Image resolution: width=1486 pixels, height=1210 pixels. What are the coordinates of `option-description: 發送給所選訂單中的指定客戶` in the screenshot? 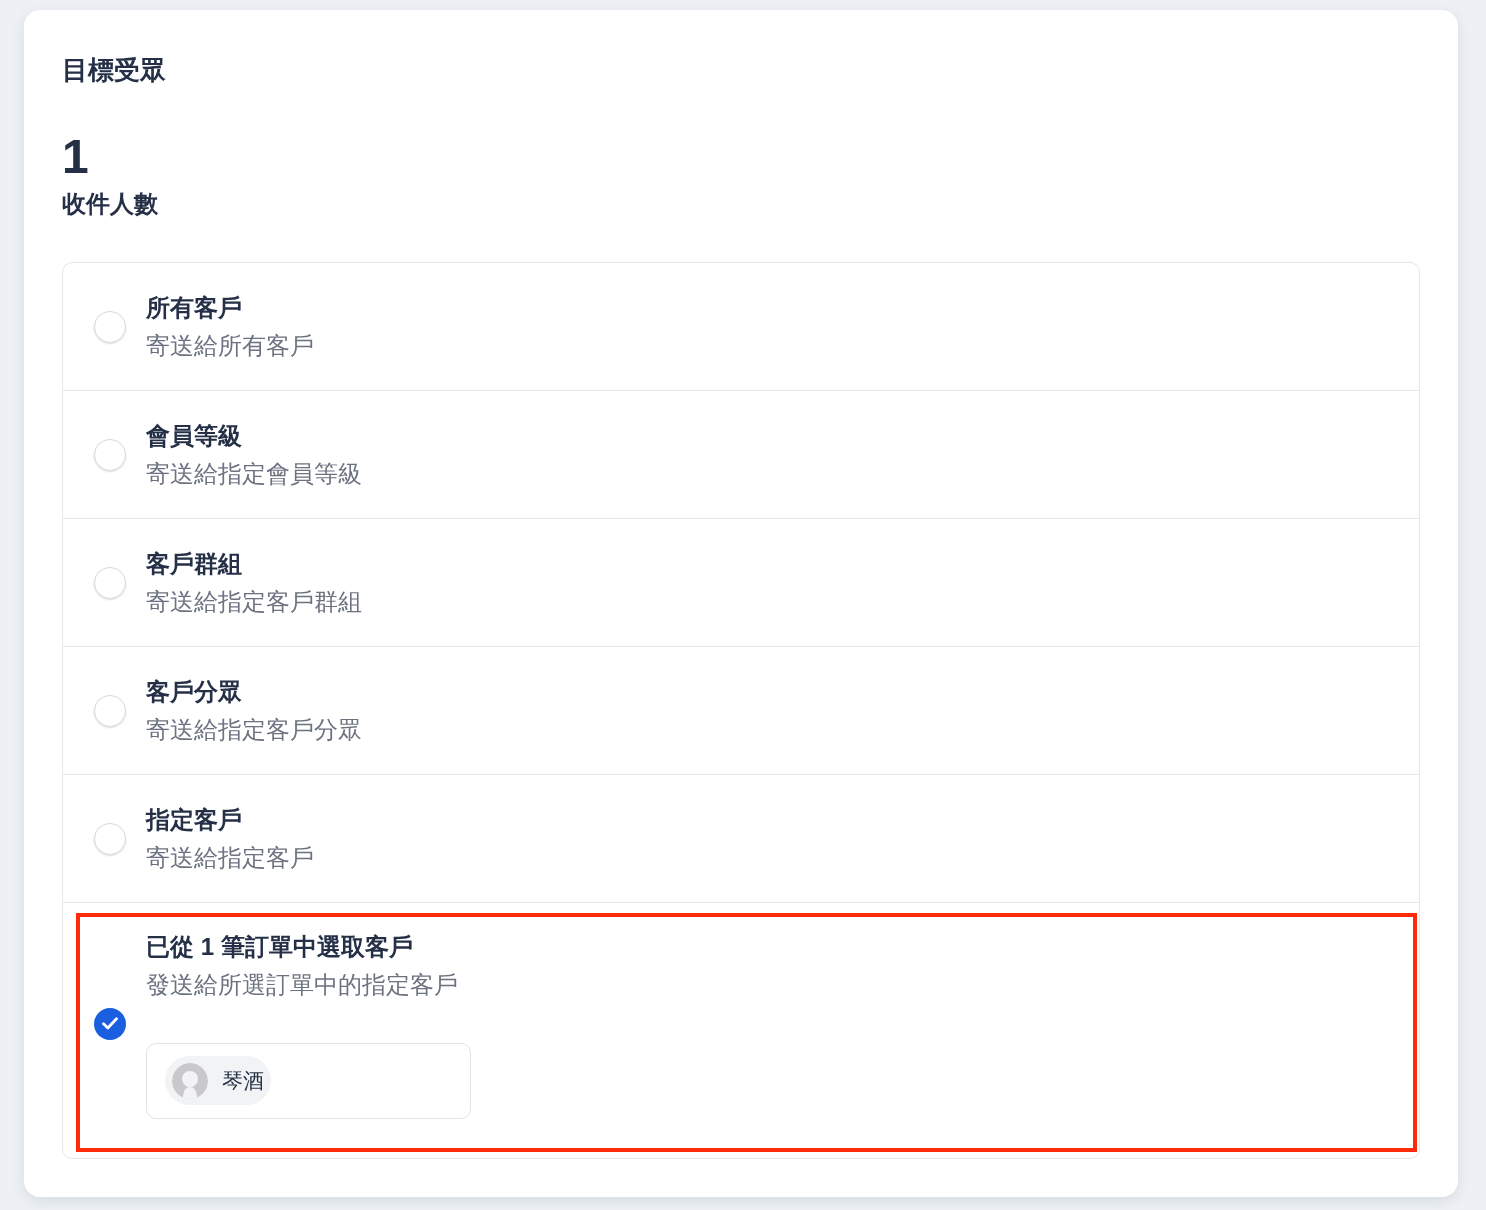 It's located at (302, 985).